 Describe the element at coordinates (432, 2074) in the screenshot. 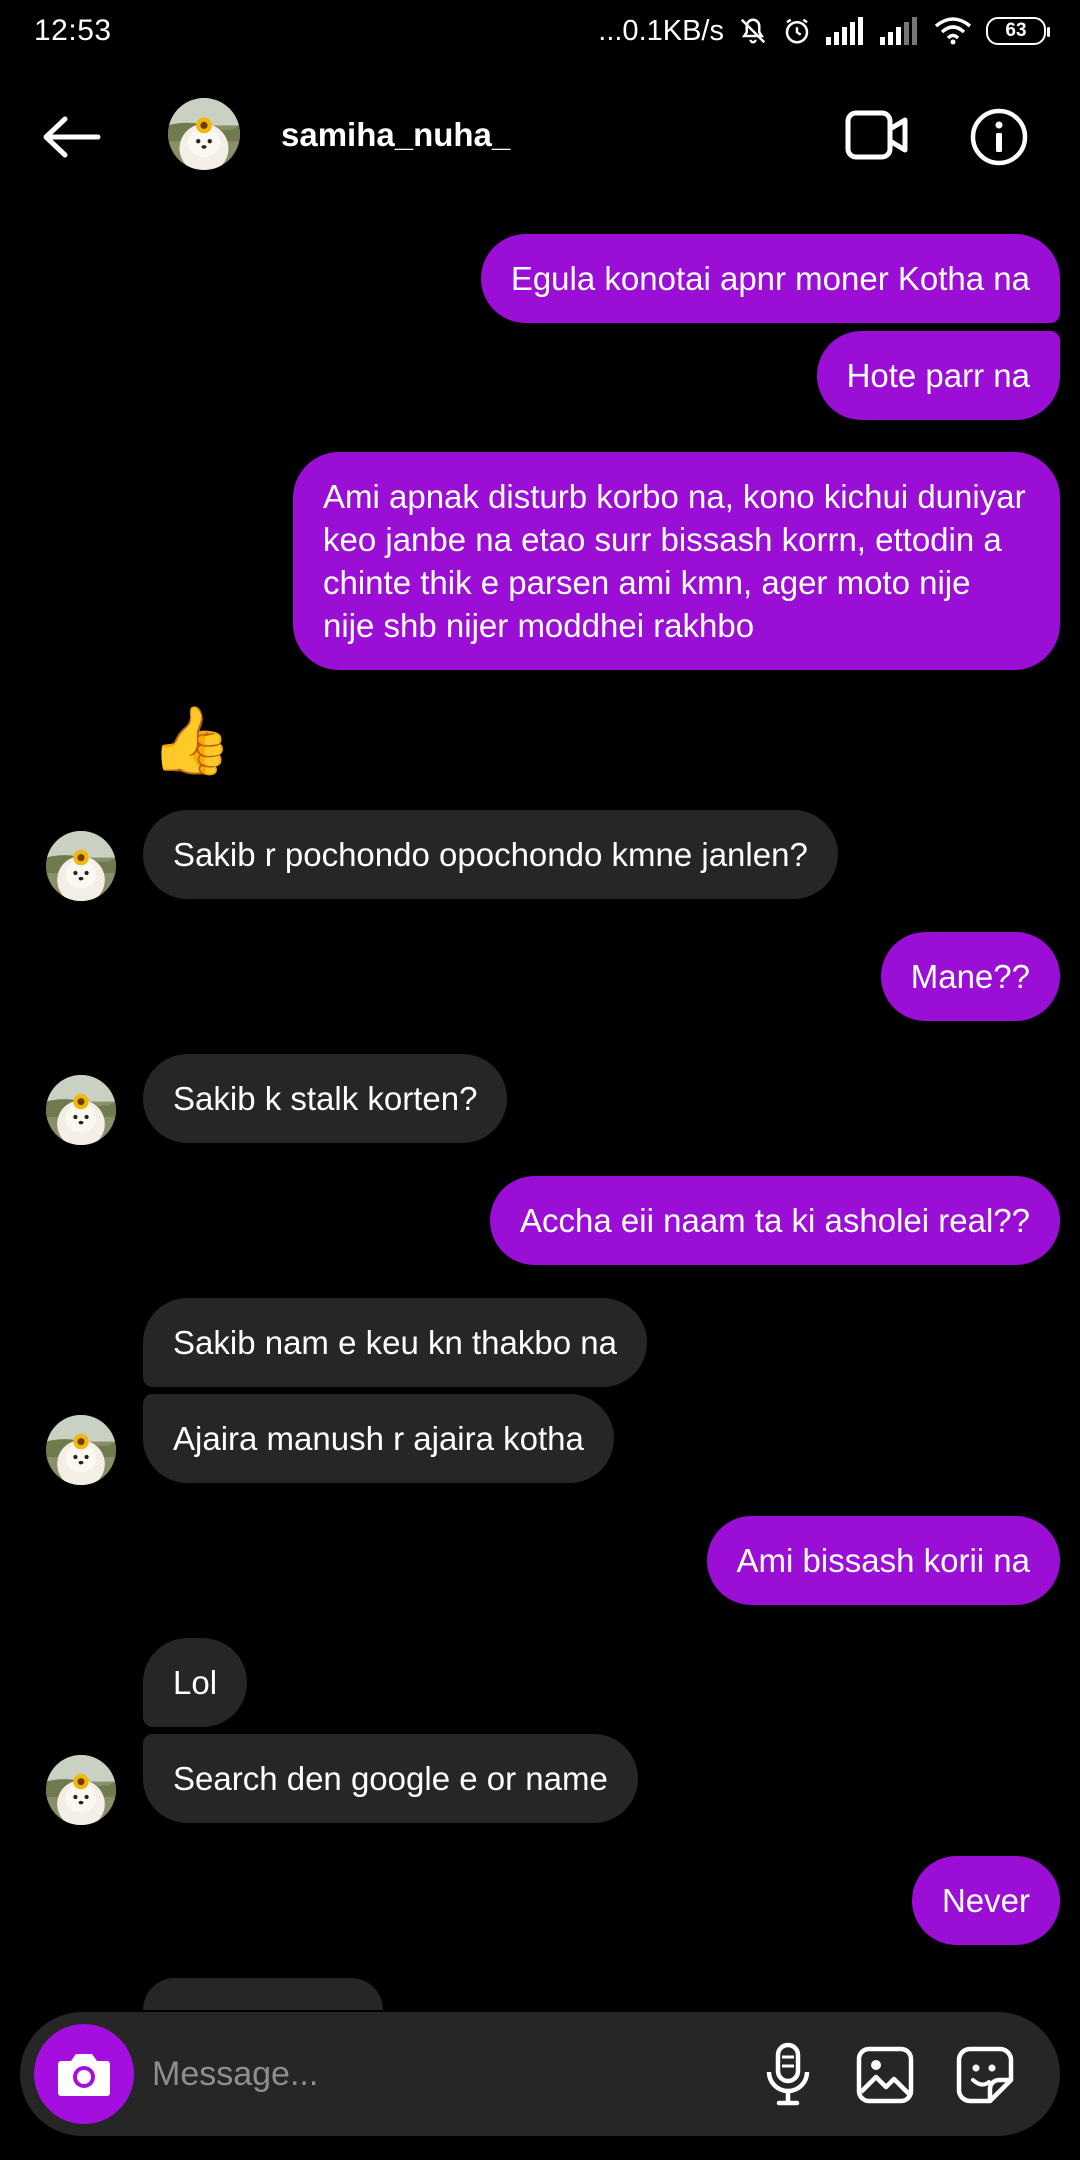

I see `message-input` at that location.